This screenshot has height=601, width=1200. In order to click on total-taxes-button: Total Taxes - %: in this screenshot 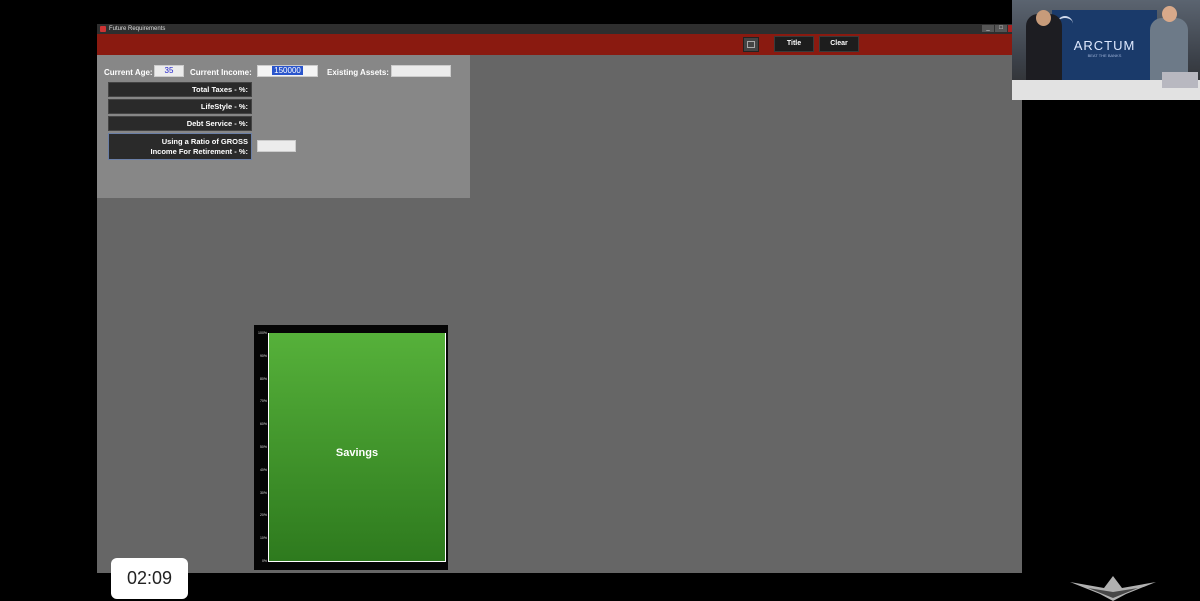, I will do `click(180, 89)`.